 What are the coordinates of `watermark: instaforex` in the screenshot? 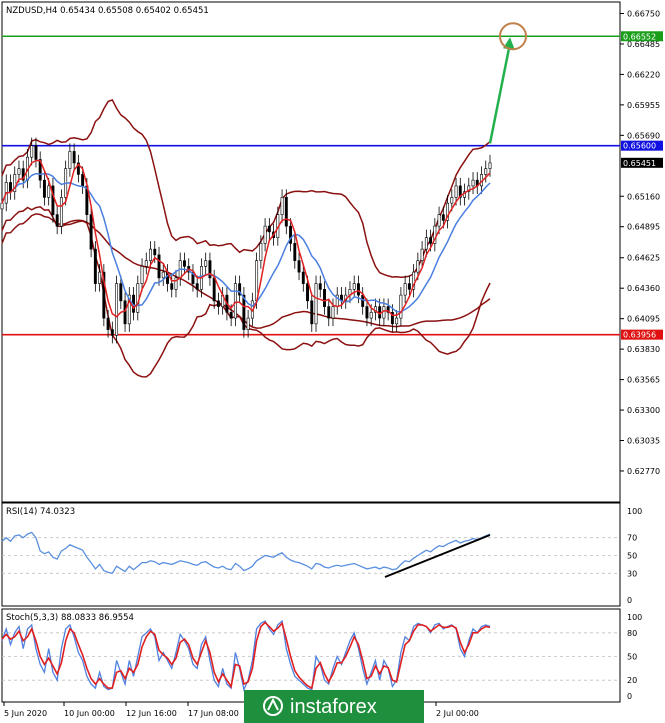 It's located at (334, 706).